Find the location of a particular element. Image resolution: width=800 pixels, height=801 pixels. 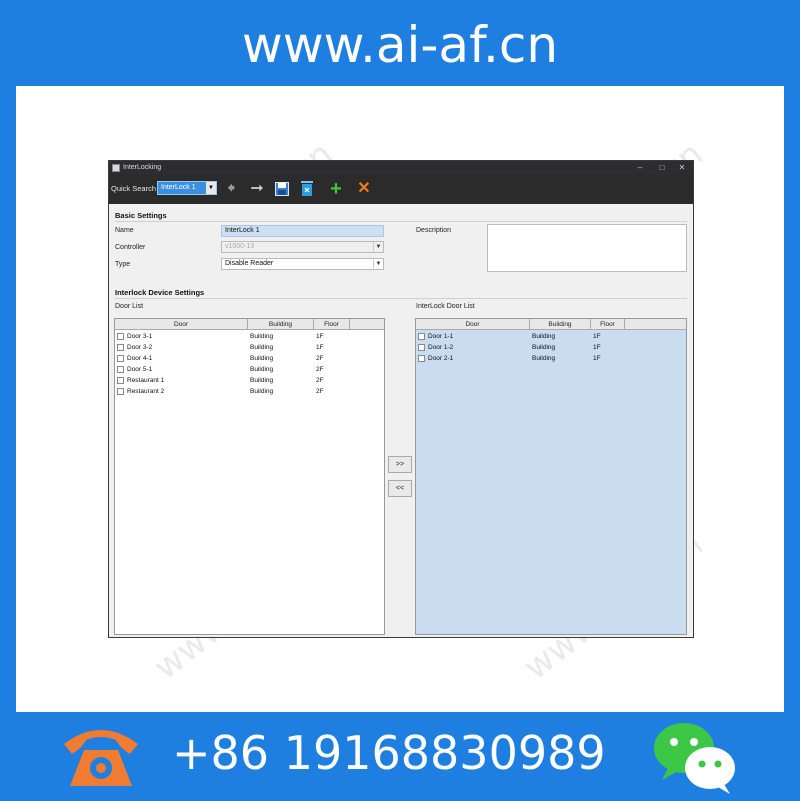

table-row: Door 4-1 Building 2F is located at coordinates (249, 358).